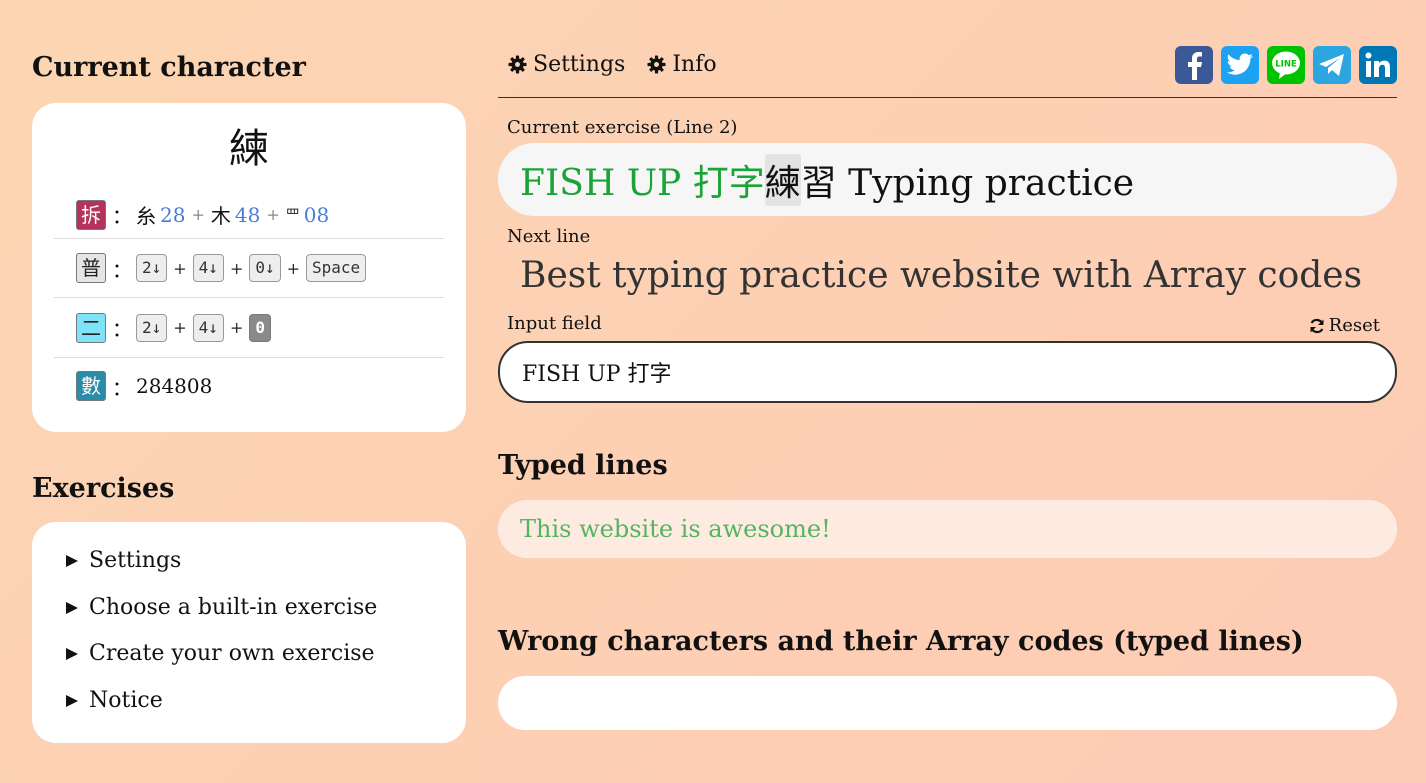  I want to click on exercise-details-settings: Settings, so click(123, 560).